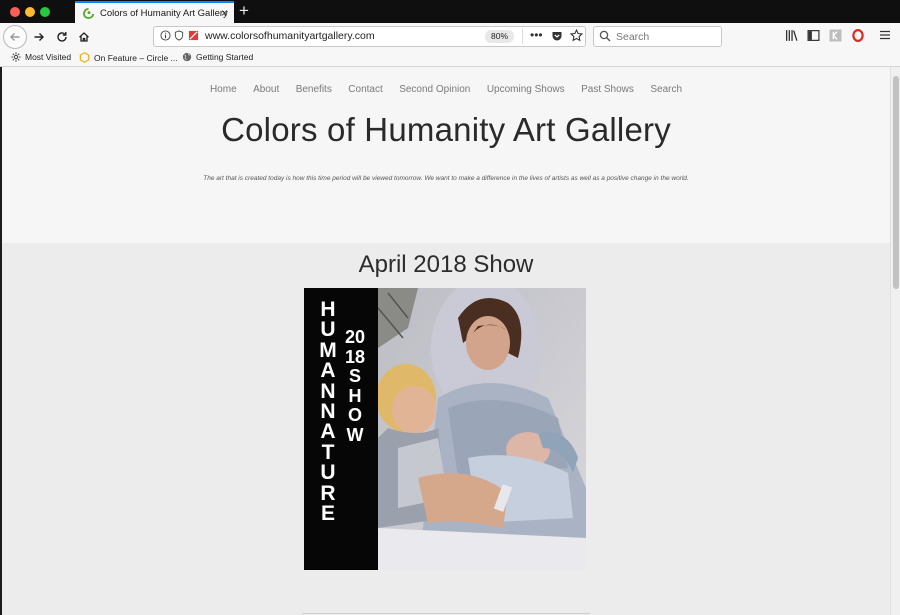 This screenshot has width=900, height=615. What do you see at coordinates (835, 35) in the screenshot?
I see `extension-icon` at bounding box center [835, 35].